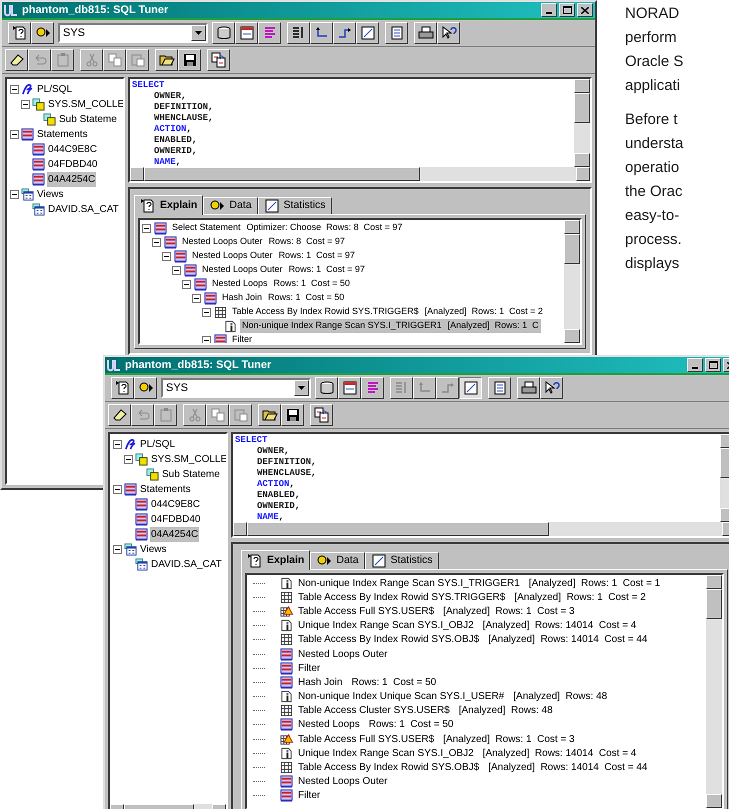  Describe the element at coordinates (470, 388) in the screenshot. I see `toolbar-button` at that location.